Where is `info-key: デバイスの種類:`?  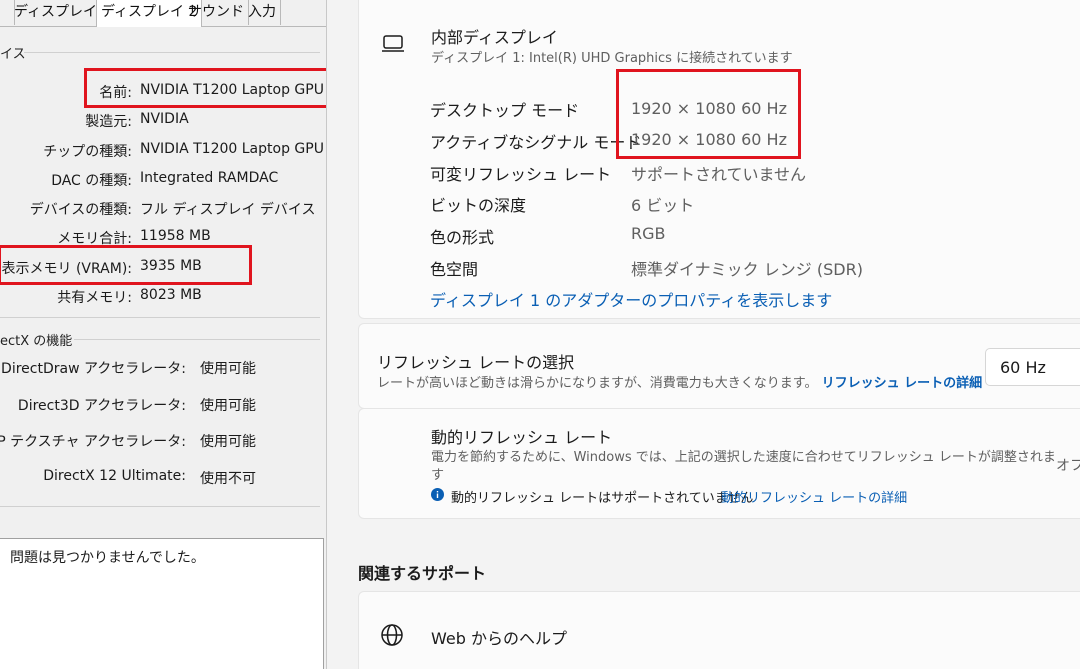
info-key: デバイスの種類: is located at coordinates (80, 210).